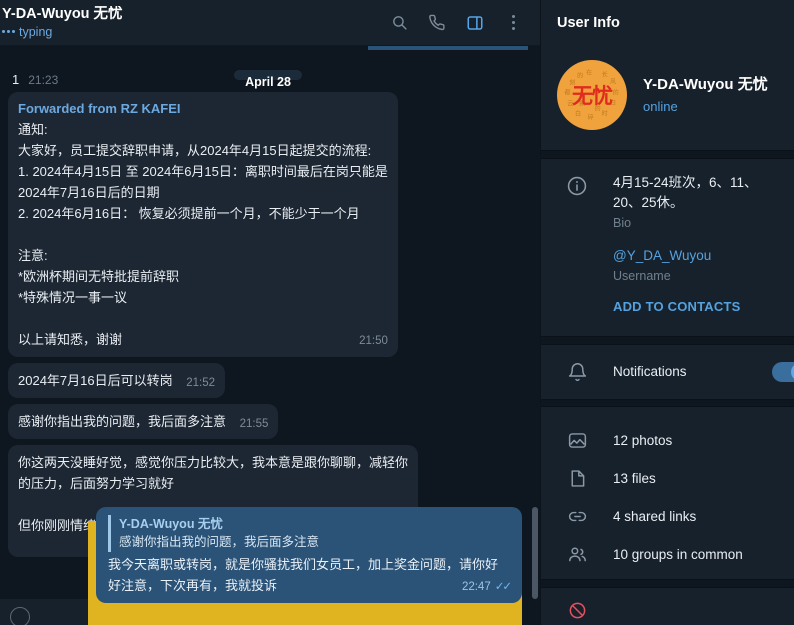 This screenshot has height=625, width=794. Describe the element at coordinates (213, 462) in the screenshot. I see `message-line: 你这两天没睡好觉，感觉你压力比较大，我本意是跟你聊聊，减轻你` at that location.